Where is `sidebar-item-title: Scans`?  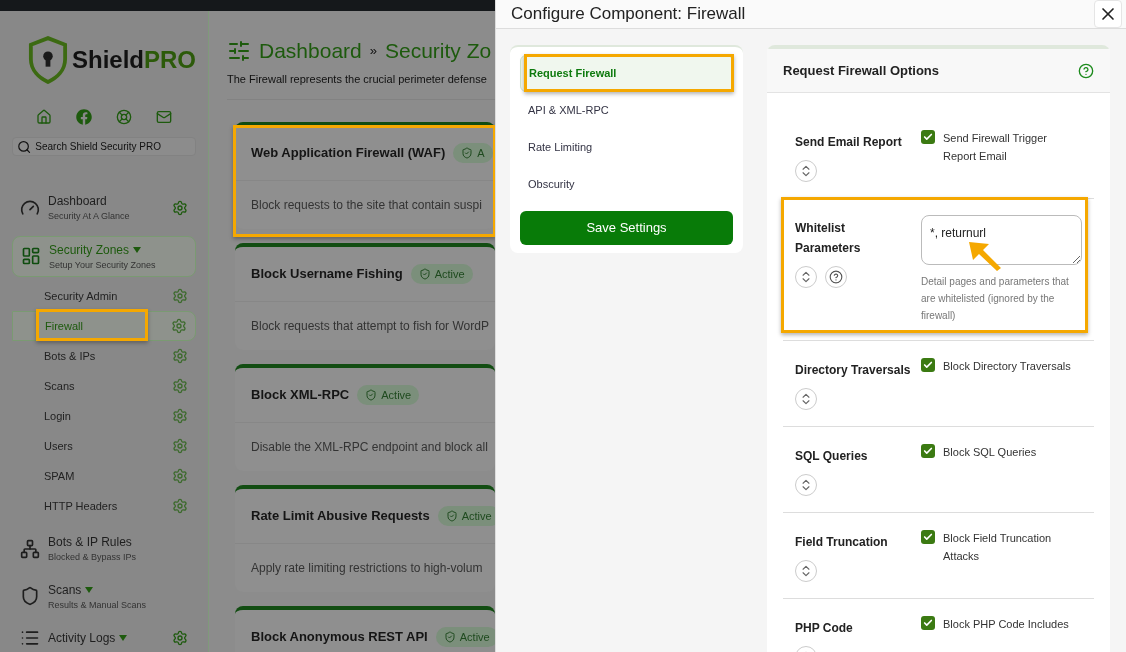 sidebar-item-title: Scans is located at coordinates (65, 590).